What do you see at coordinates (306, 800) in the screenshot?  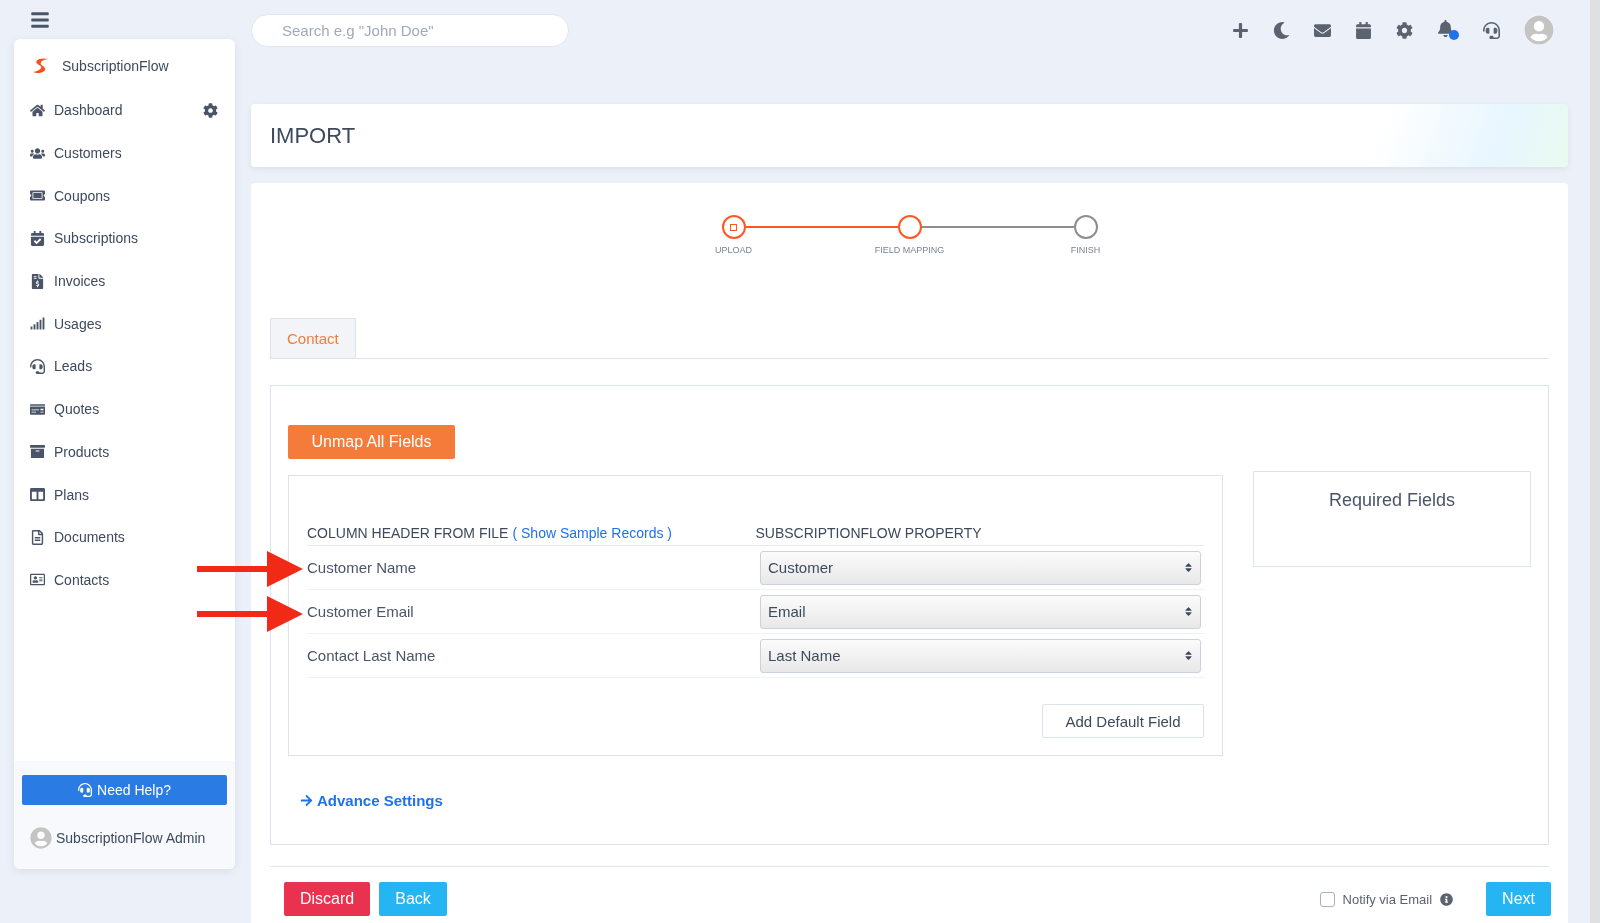 I see `arrow-right-icon` at bounding box center [306, 800].